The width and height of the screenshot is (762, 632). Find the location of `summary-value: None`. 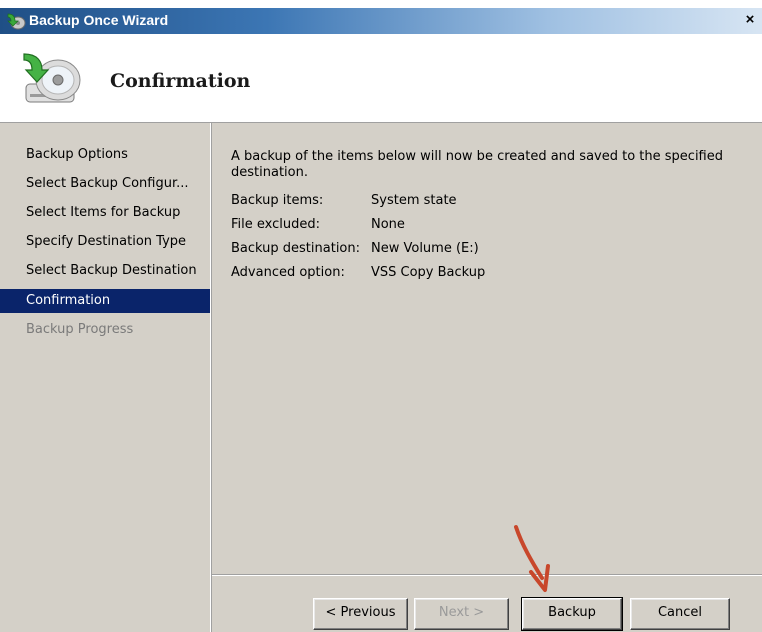

summary-value: None is located at coordinates (388, 224).